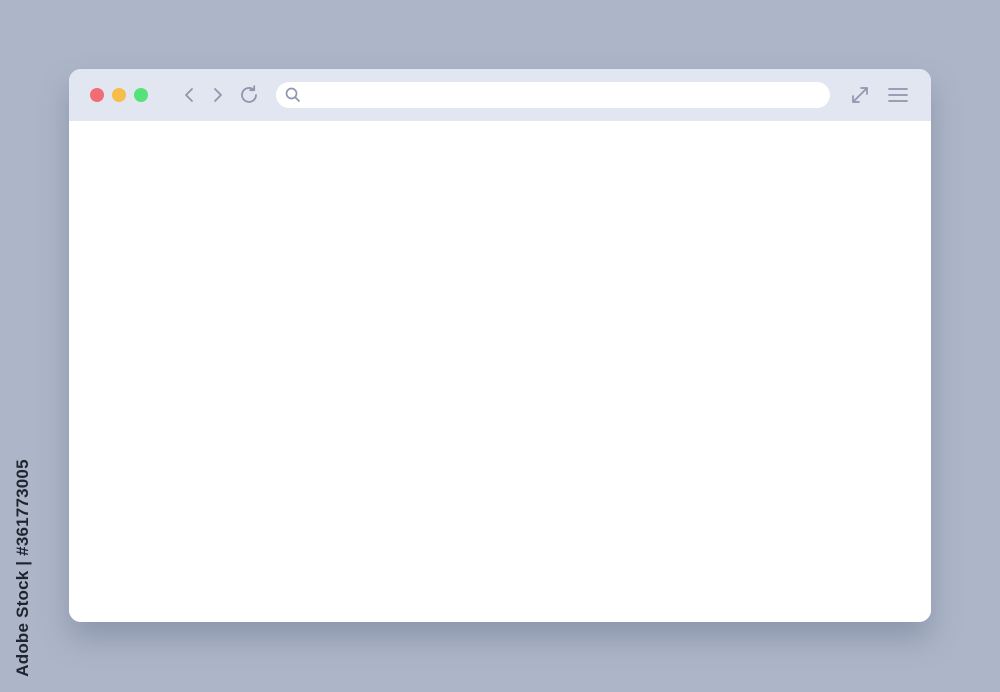 The width and height of the screenshot is (1000, 692). I want to click on forward-button, so click(218, 95).